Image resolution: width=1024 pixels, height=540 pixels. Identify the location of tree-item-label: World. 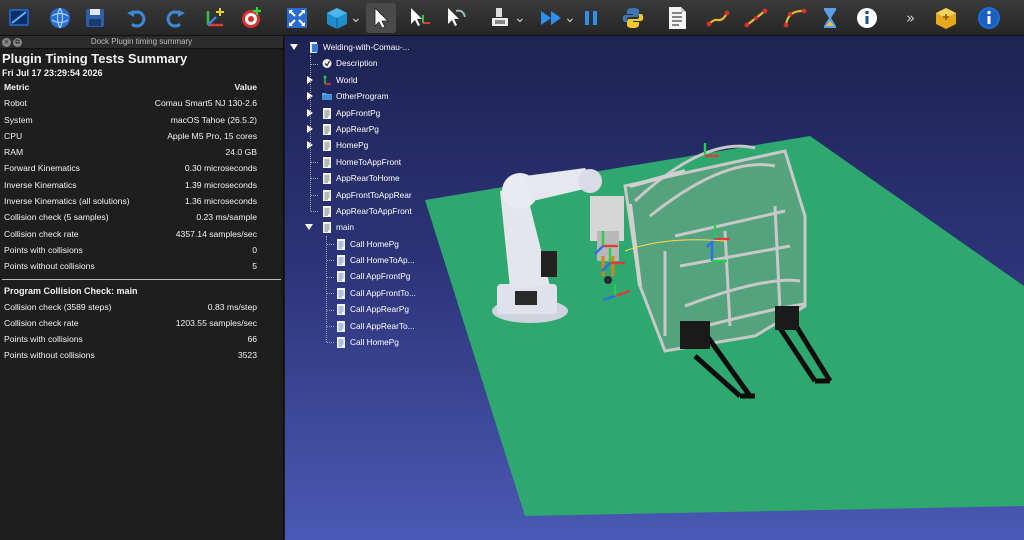
(347, 79).